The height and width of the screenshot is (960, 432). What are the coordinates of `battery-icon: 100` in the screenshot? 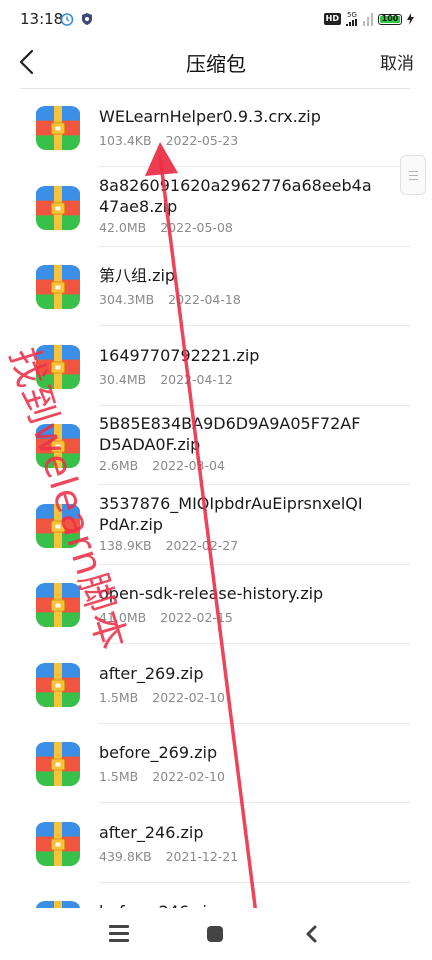 It's located at (390, 19).